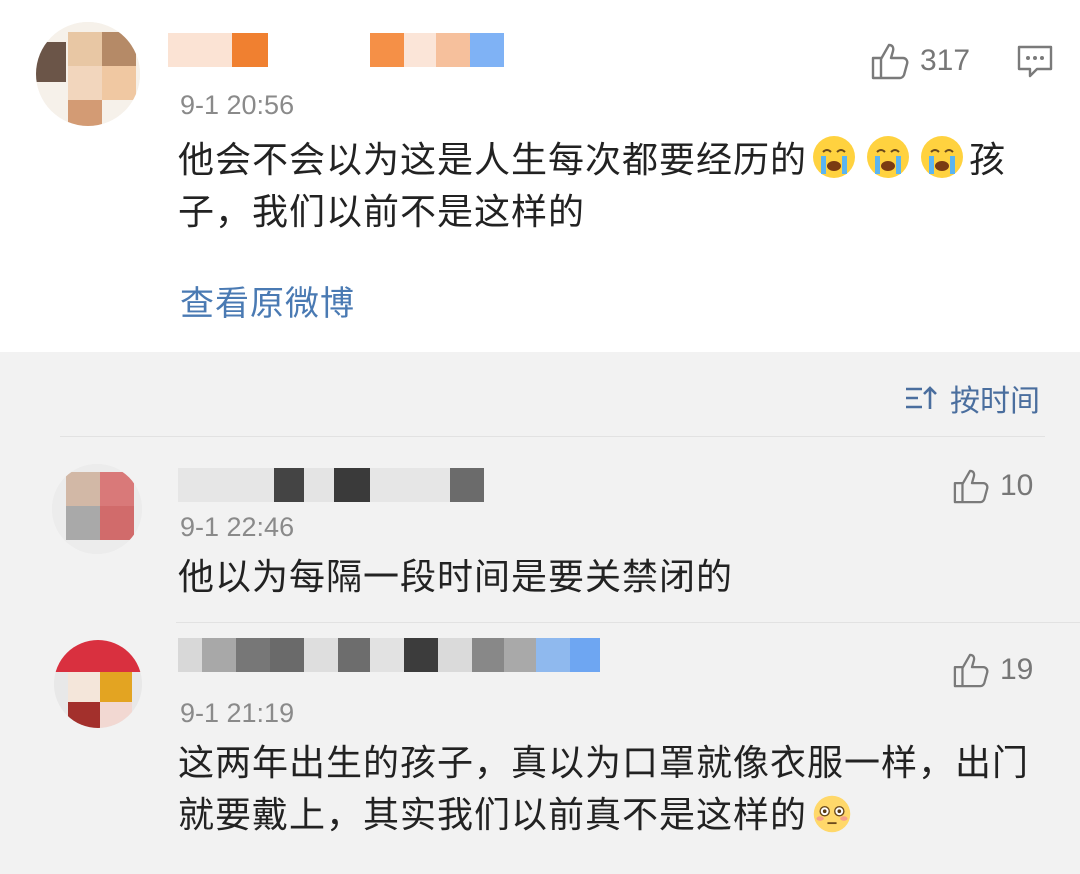 This screenshot has height=874, width=1080. I want to click on user-badge-redacted, so click(437, 50).